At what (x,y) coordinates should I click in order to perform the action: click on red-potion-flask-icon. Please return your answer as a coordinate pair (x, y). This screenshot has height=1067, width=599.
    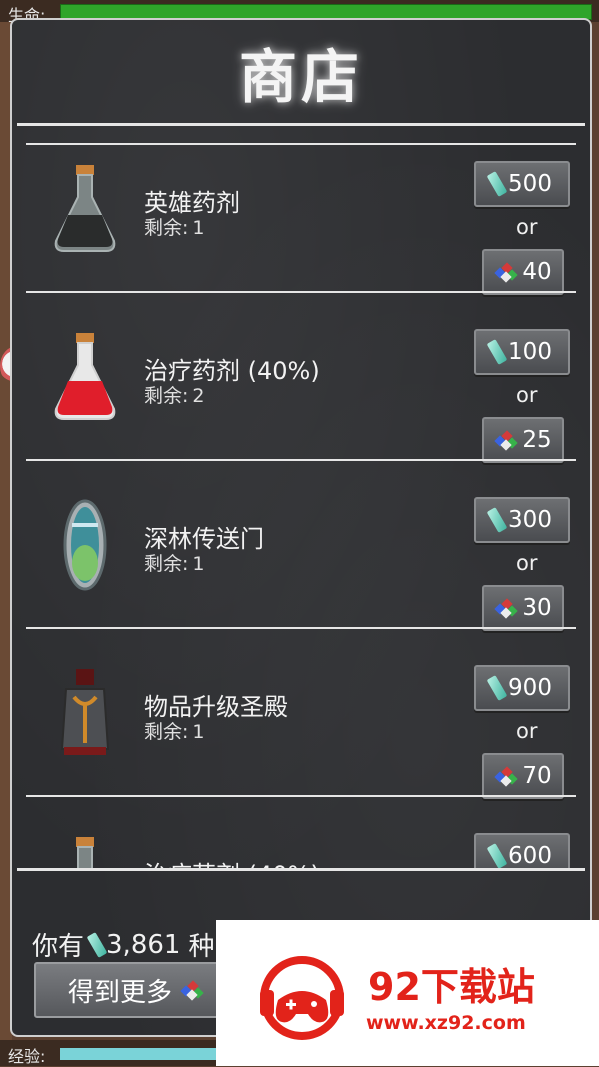
    Looking at the image, I should click on (85, 376).